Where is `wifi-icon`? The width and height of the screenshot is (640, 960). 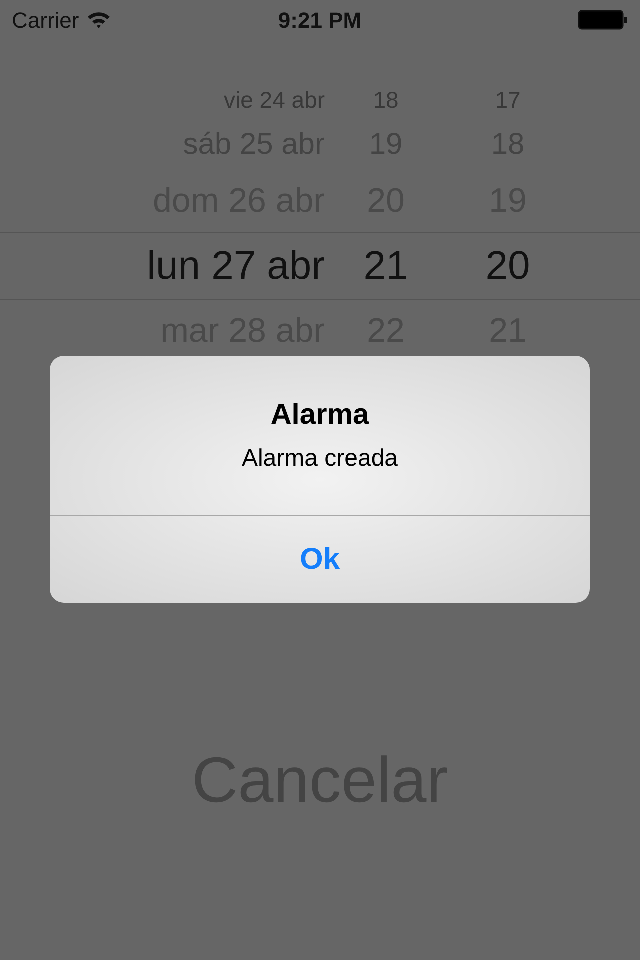 wifi-icon is located at coordinates (99, 20).